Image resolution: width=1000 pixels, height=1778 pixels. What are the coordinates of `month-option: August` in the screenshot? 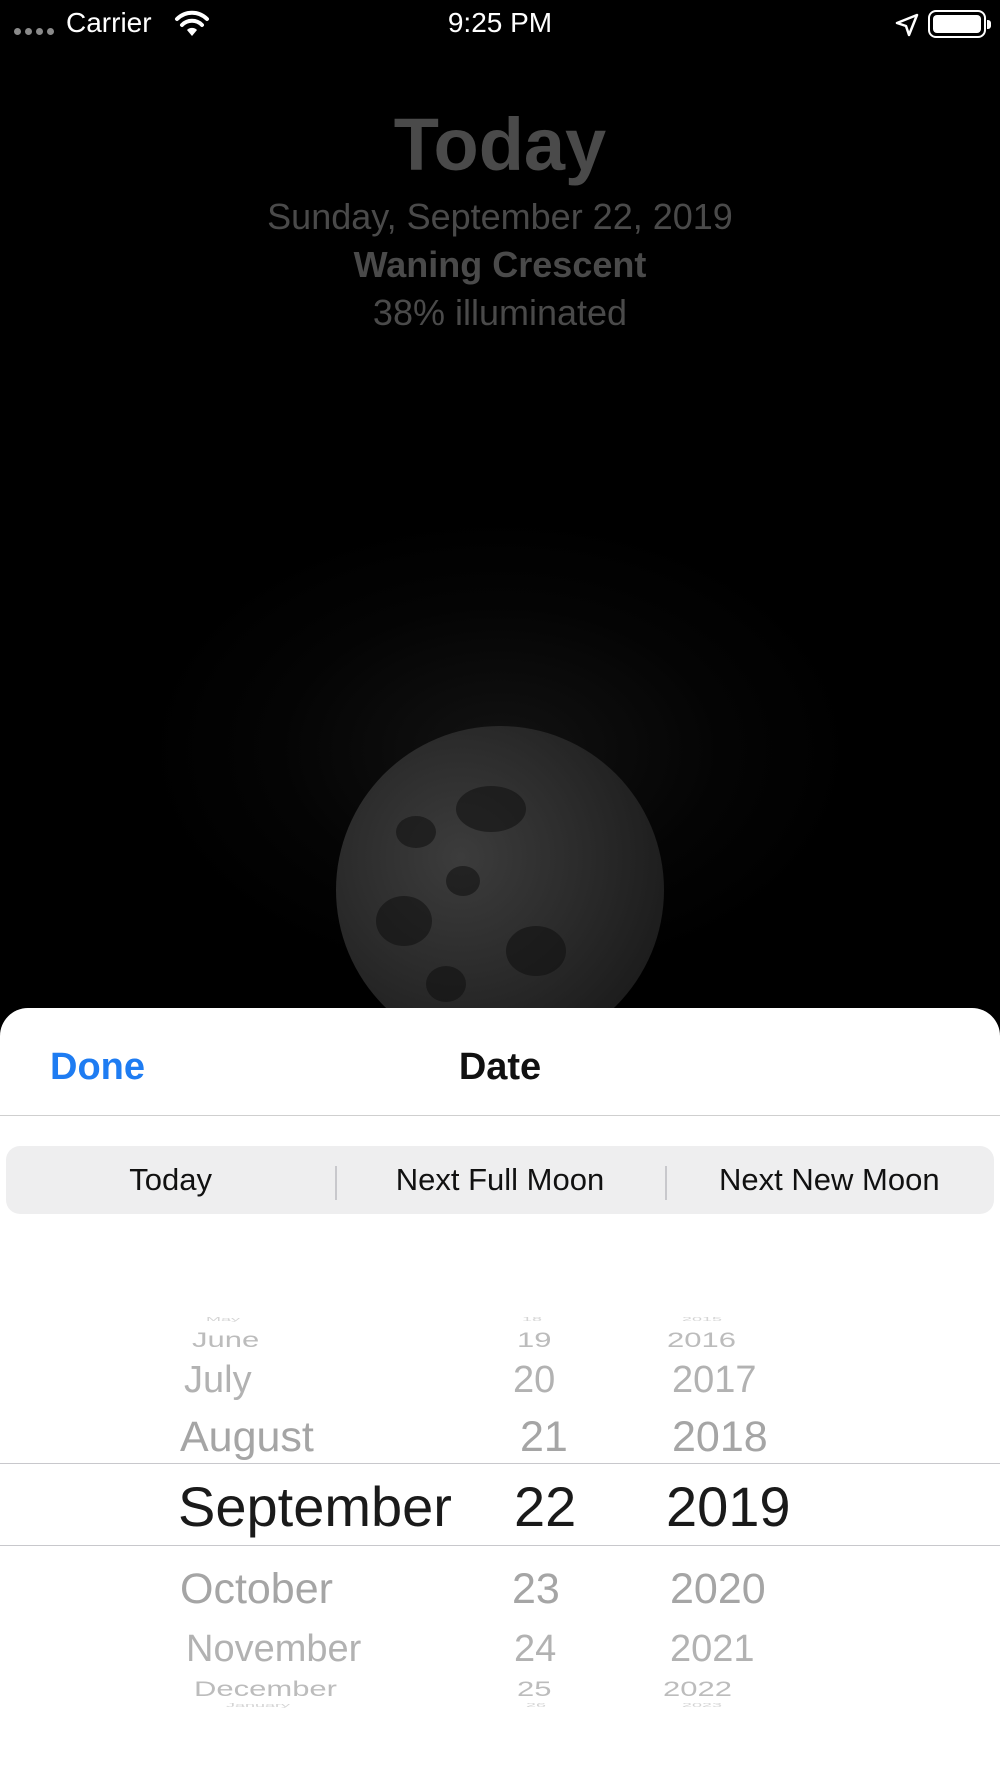 It's located at (247, 1437).